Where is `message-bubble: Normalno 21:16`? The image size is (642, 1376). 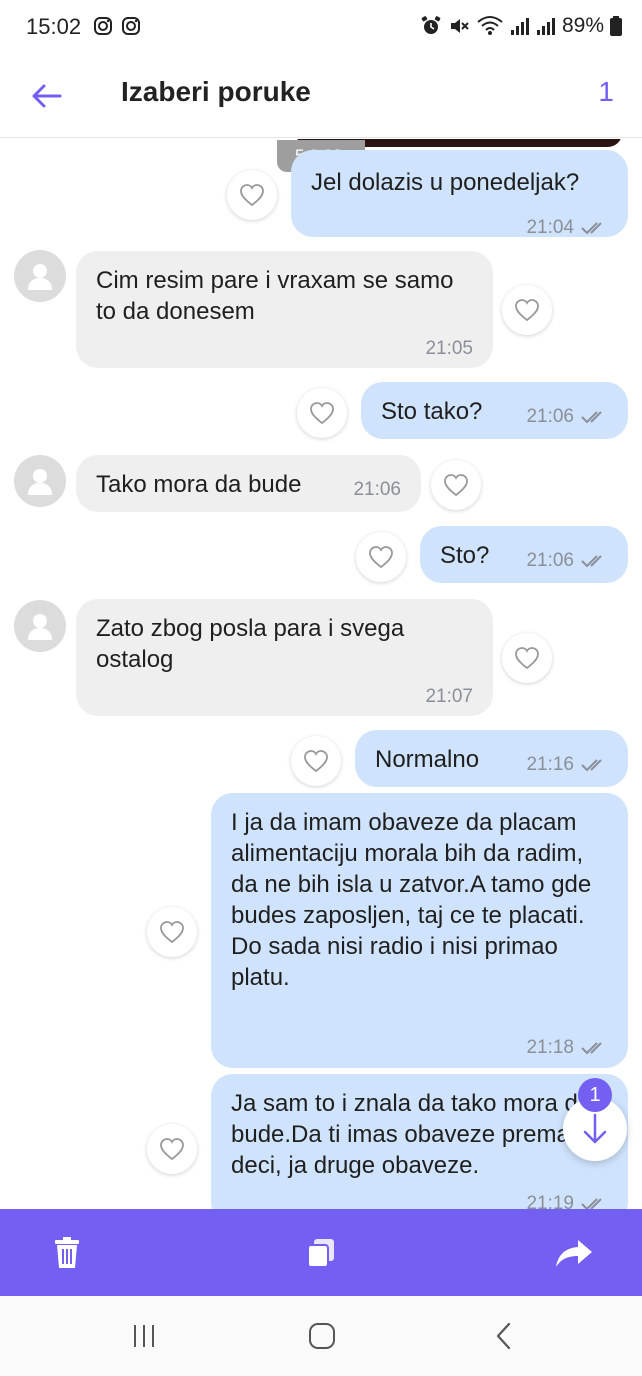 message-bubble: Normalno 21:16 is located at coordinates (491, 758).